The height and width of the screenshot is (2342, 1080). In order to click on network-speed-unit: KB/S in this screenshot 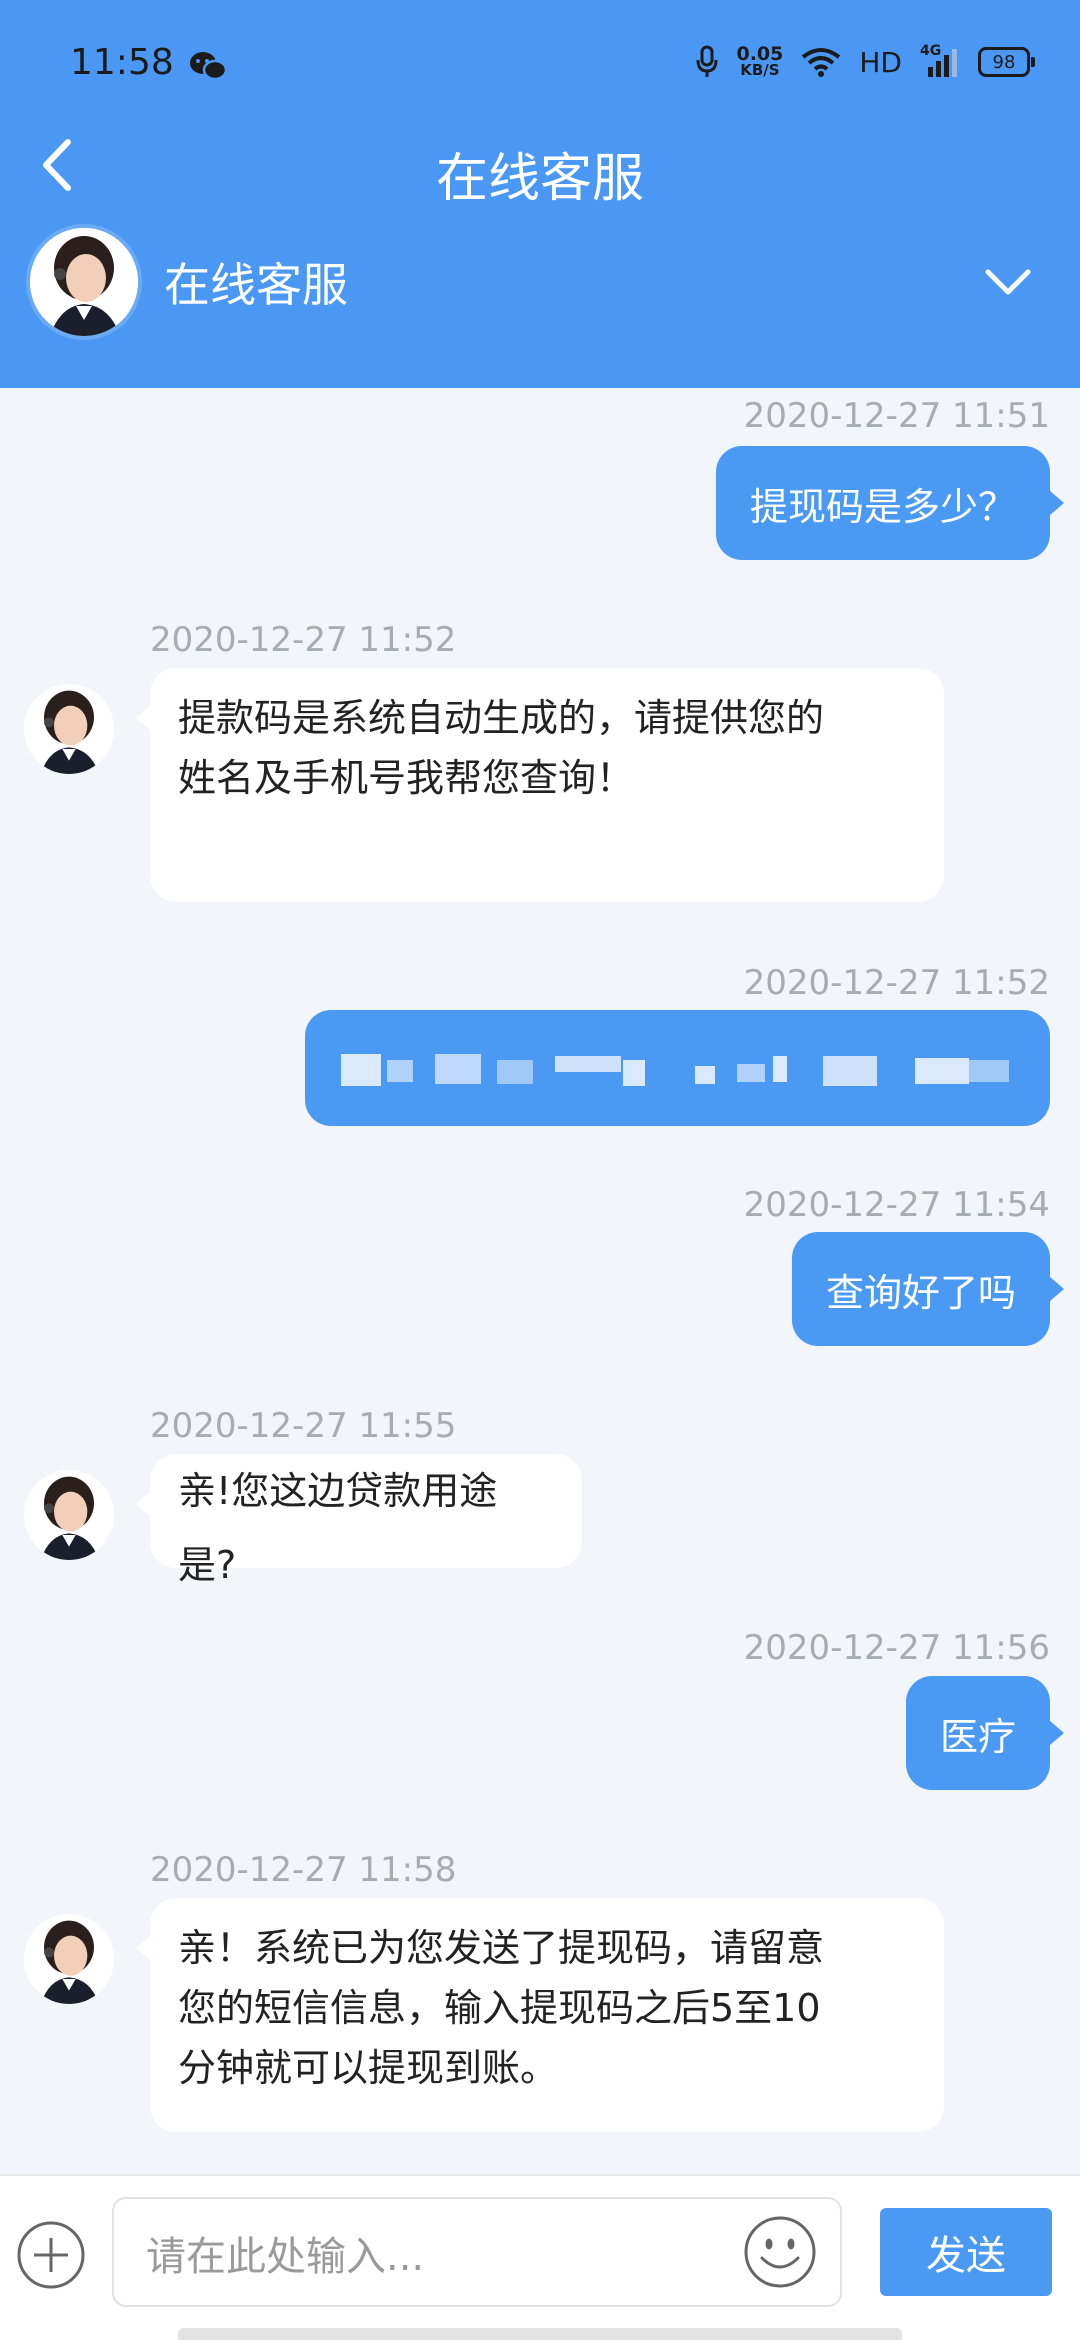, I will do `click(760, 70)`.